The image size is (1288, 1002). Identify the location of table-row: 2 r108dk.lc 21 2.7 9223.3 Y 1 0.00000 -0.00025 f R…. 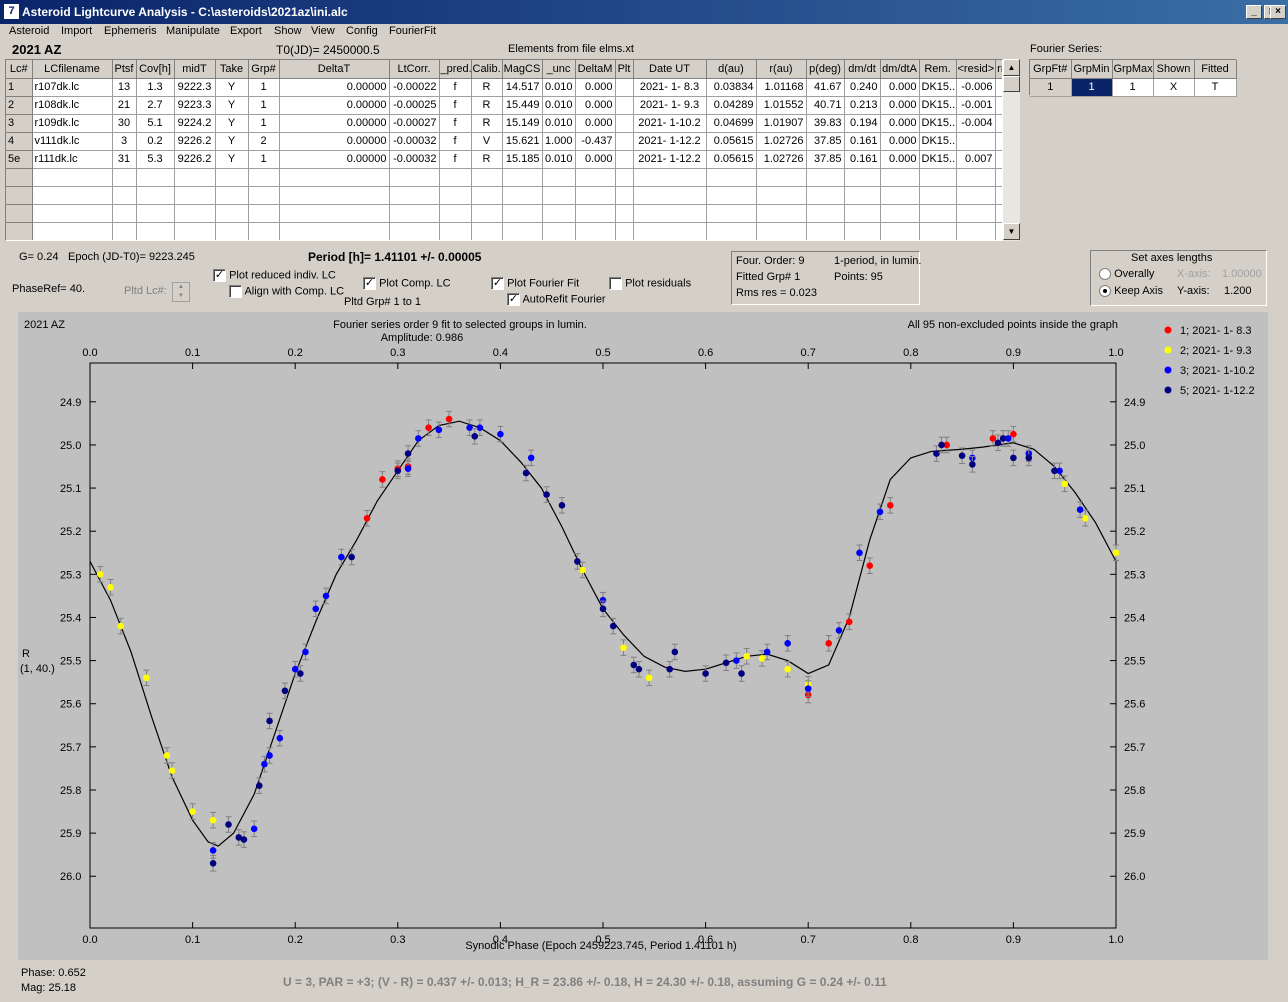
(504, 105).